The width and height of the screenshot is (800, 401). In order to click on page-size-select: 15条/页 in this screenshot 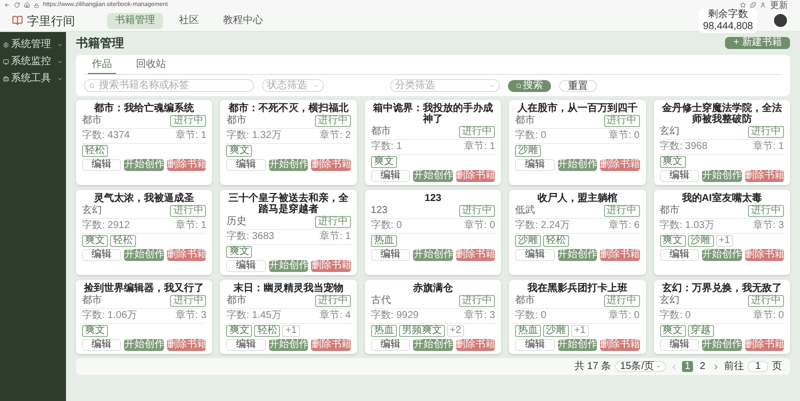, I will do `click(640, 366)`.